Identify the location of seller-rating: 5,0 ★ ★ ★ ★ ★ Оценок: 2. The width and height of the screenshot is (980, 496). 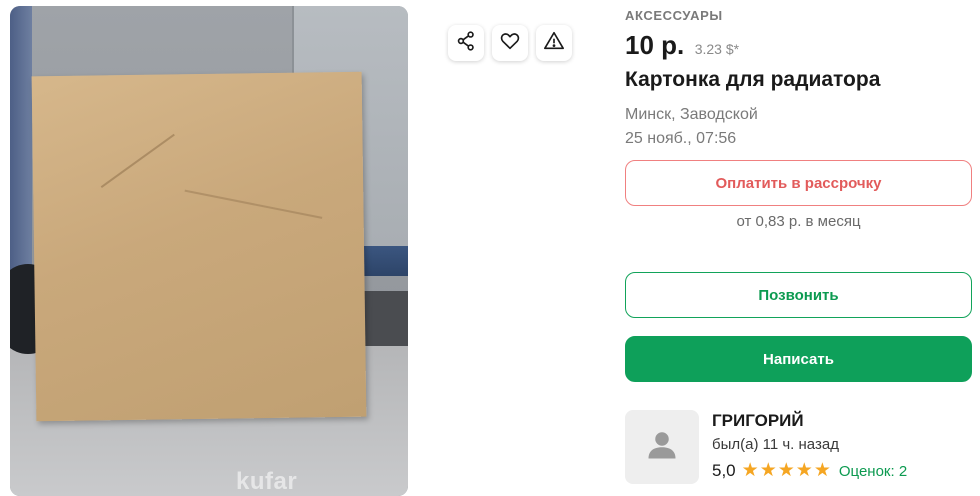
(809, 471).